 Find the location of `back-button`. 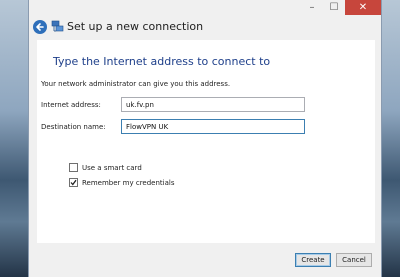

back-button is located at coordinates (40, 27).